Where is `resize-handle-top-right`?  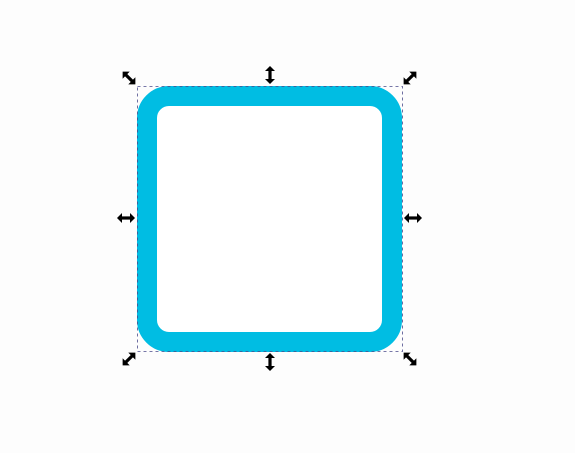 resize-handle-top-right is located at coordinates (410, 78).